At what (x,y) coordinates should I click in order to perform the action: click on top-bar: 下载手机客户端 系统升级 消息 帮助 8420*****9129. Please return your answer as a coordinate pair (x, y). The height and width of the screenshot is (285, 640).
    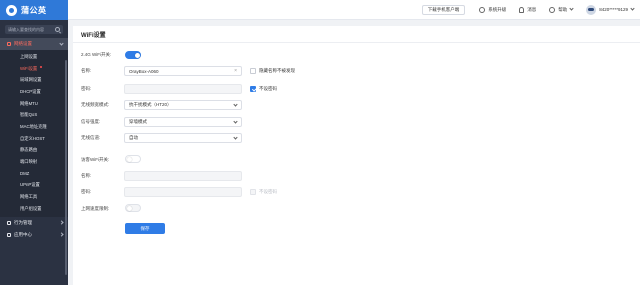
    Looking at the image, I should click on (354, 10).